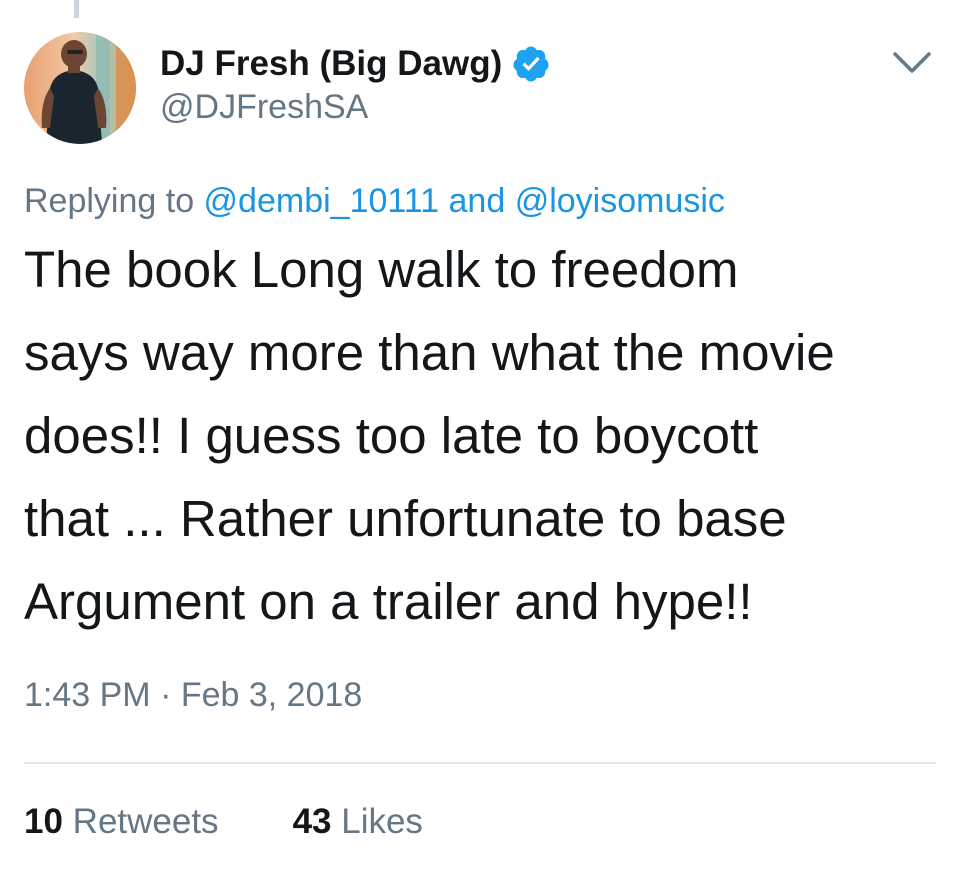  What do you see at coordinates (331, 64) in the screenshot?
I see `author-display-name: DJ Fresh (Big Dawg)` at bounding box center [331, 64].